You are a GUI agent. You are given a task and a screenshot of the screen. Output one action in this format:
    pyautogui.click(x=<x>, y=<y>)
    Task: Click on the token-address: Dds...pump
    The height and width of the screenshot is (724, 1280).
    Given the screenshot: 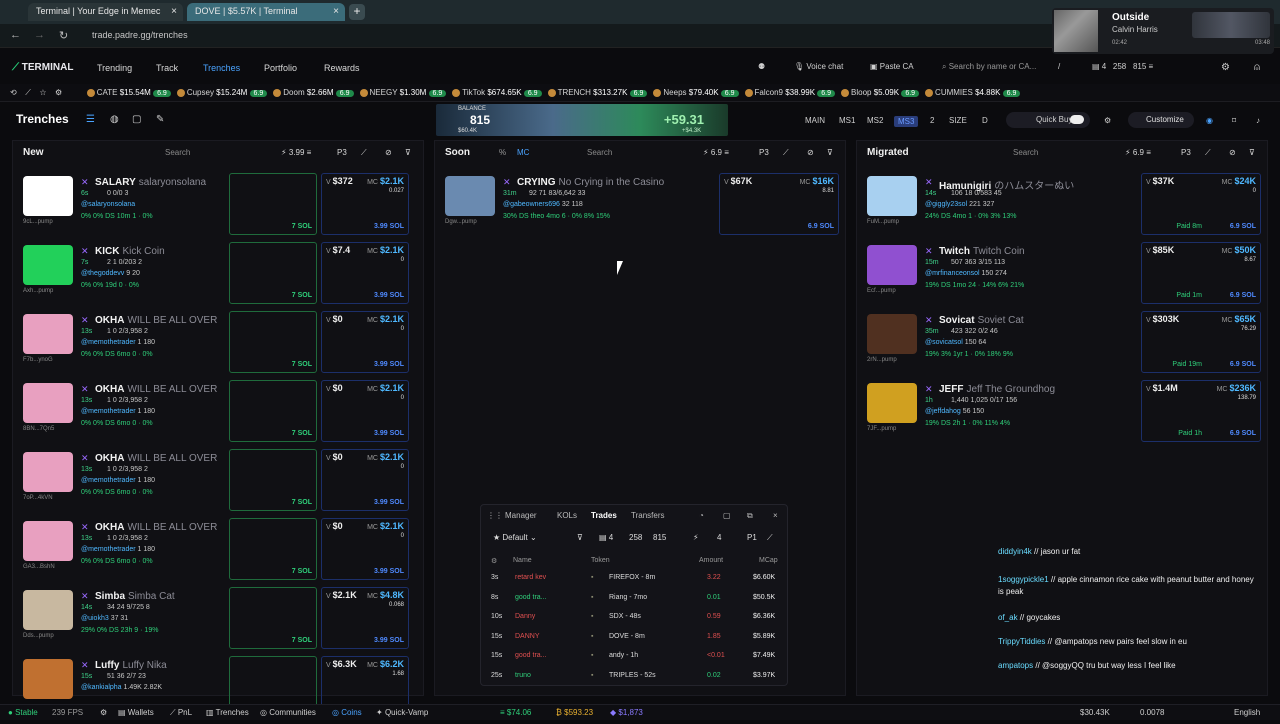 What is the action you would take?
    pyautogui.click(x=38, y=636)
    